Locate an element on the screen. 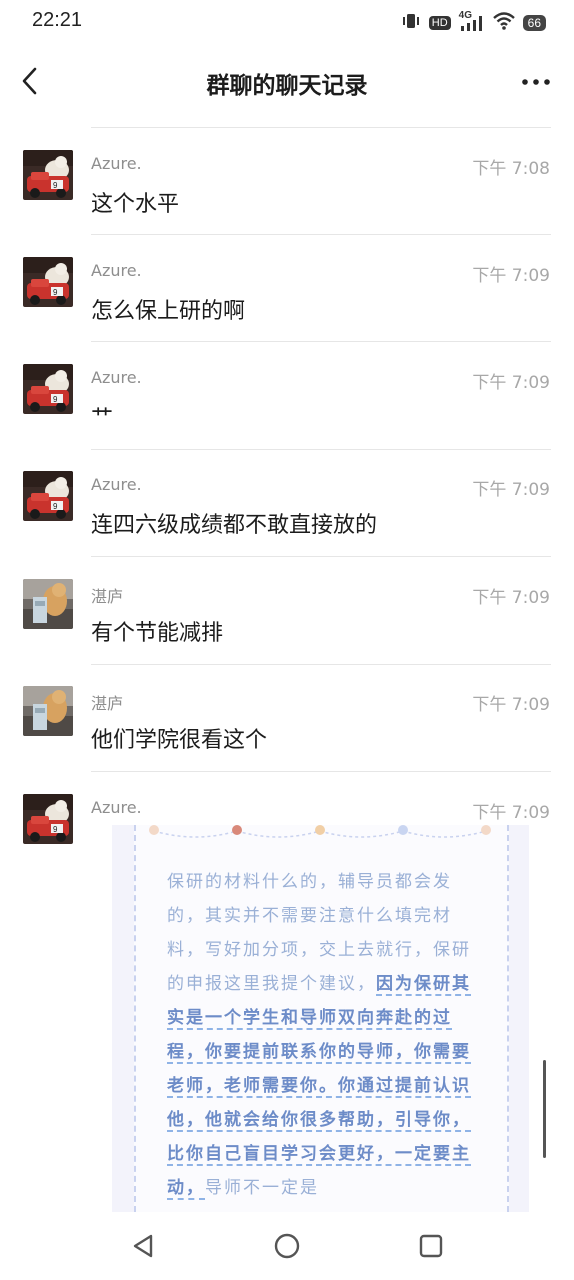 The width and height of the screenshot is (574, 1280). scrollbar is located at coordinates (544, 1109).